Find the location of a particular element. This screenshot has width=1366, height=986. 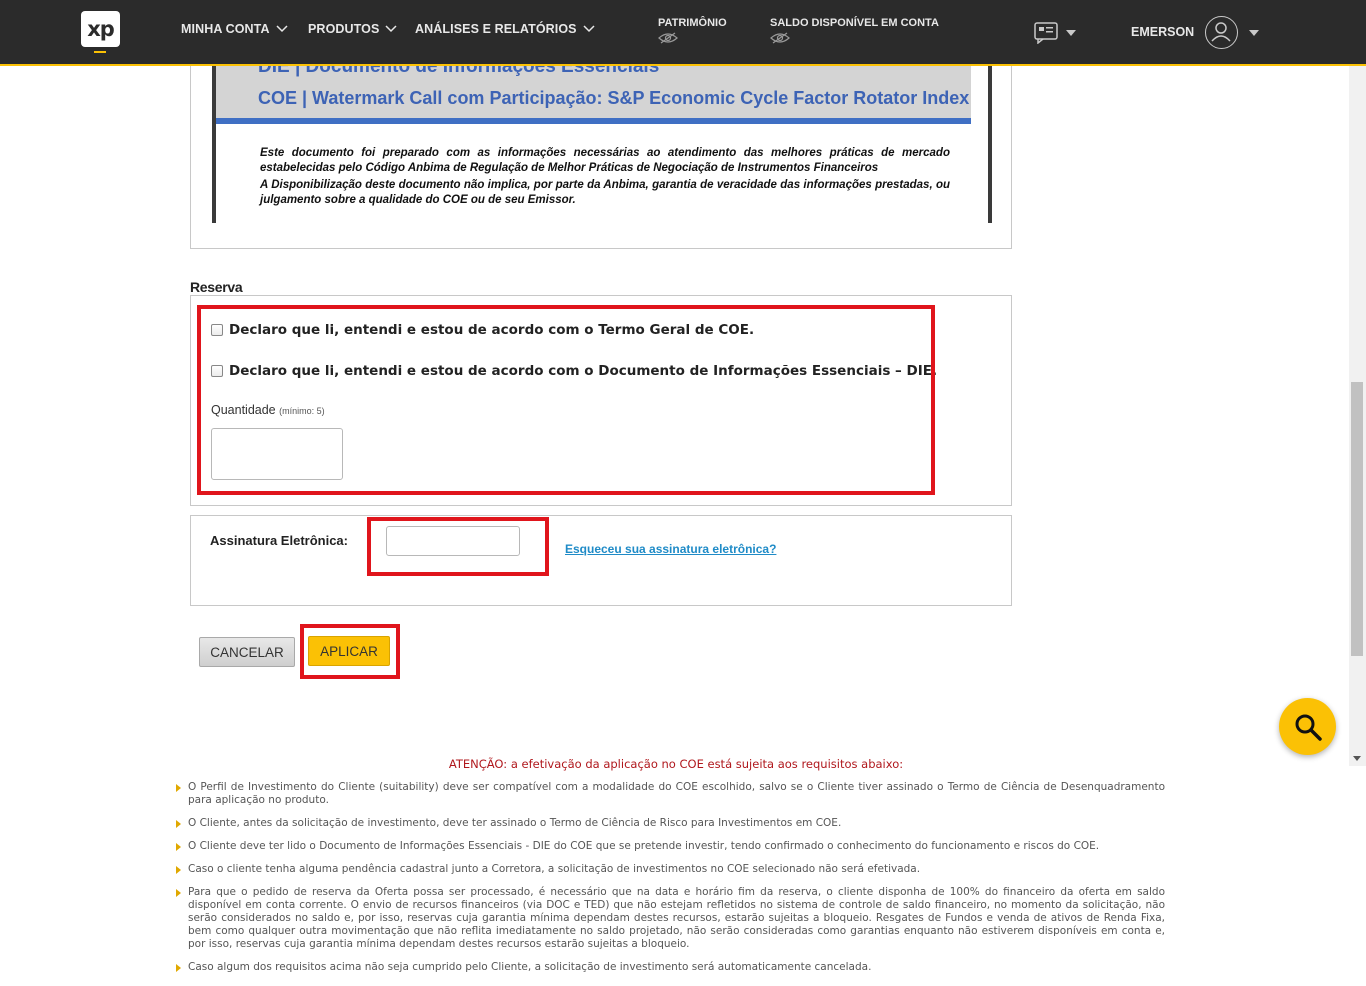

scrollbar-thumb is located at coordinates (1357, 519).